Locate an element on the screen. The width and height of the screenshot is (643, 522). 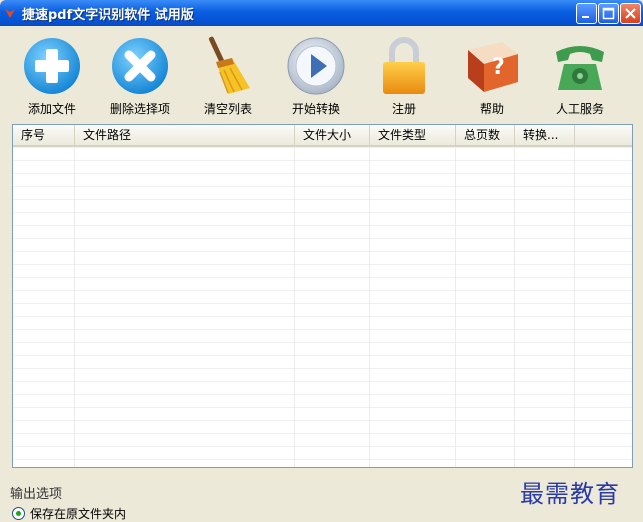
close-icon is located at coordinates (630, 13).